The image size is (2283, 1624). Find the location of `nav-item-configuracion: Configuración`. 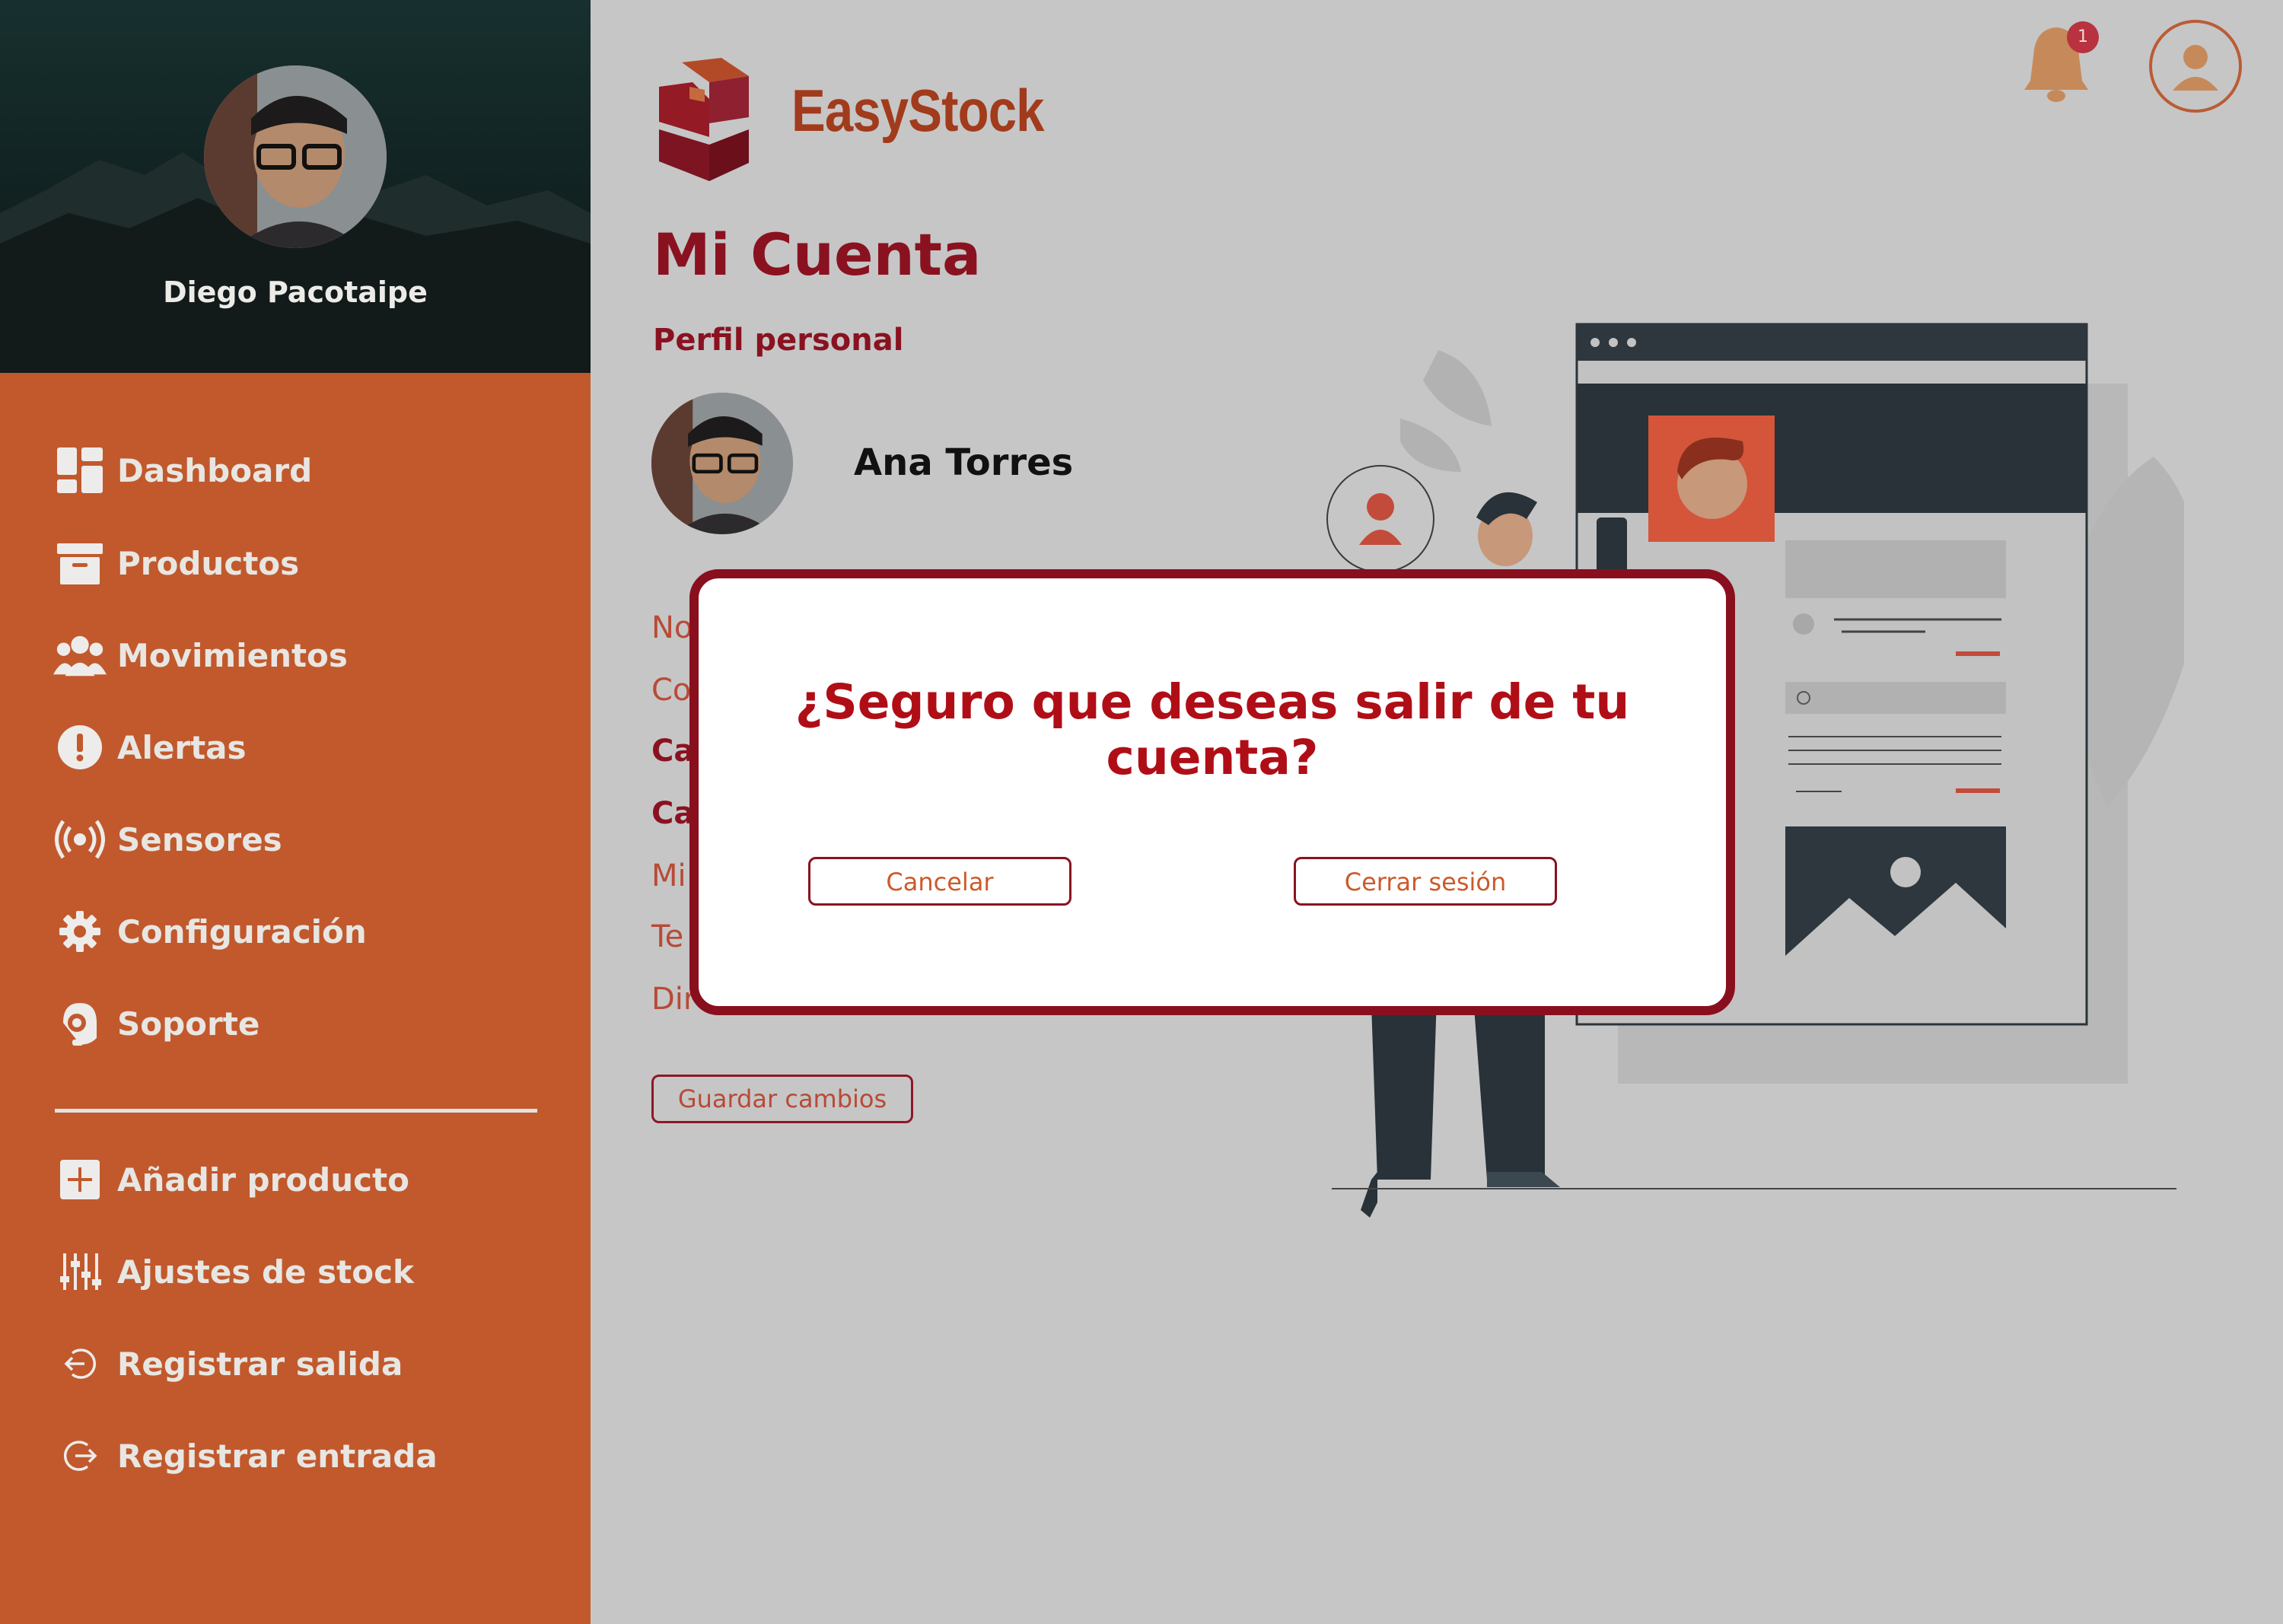

nav-item-configuracion: Configuración is located at coordinates (210, 931).